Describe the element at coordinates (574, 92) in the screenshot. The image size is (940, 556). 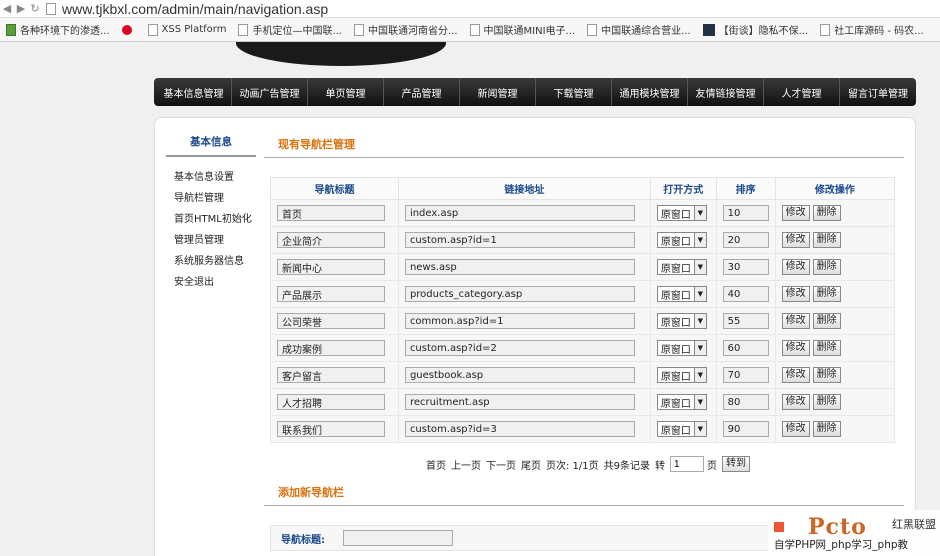
I see `top-menu-item: 下载管理` at that location.